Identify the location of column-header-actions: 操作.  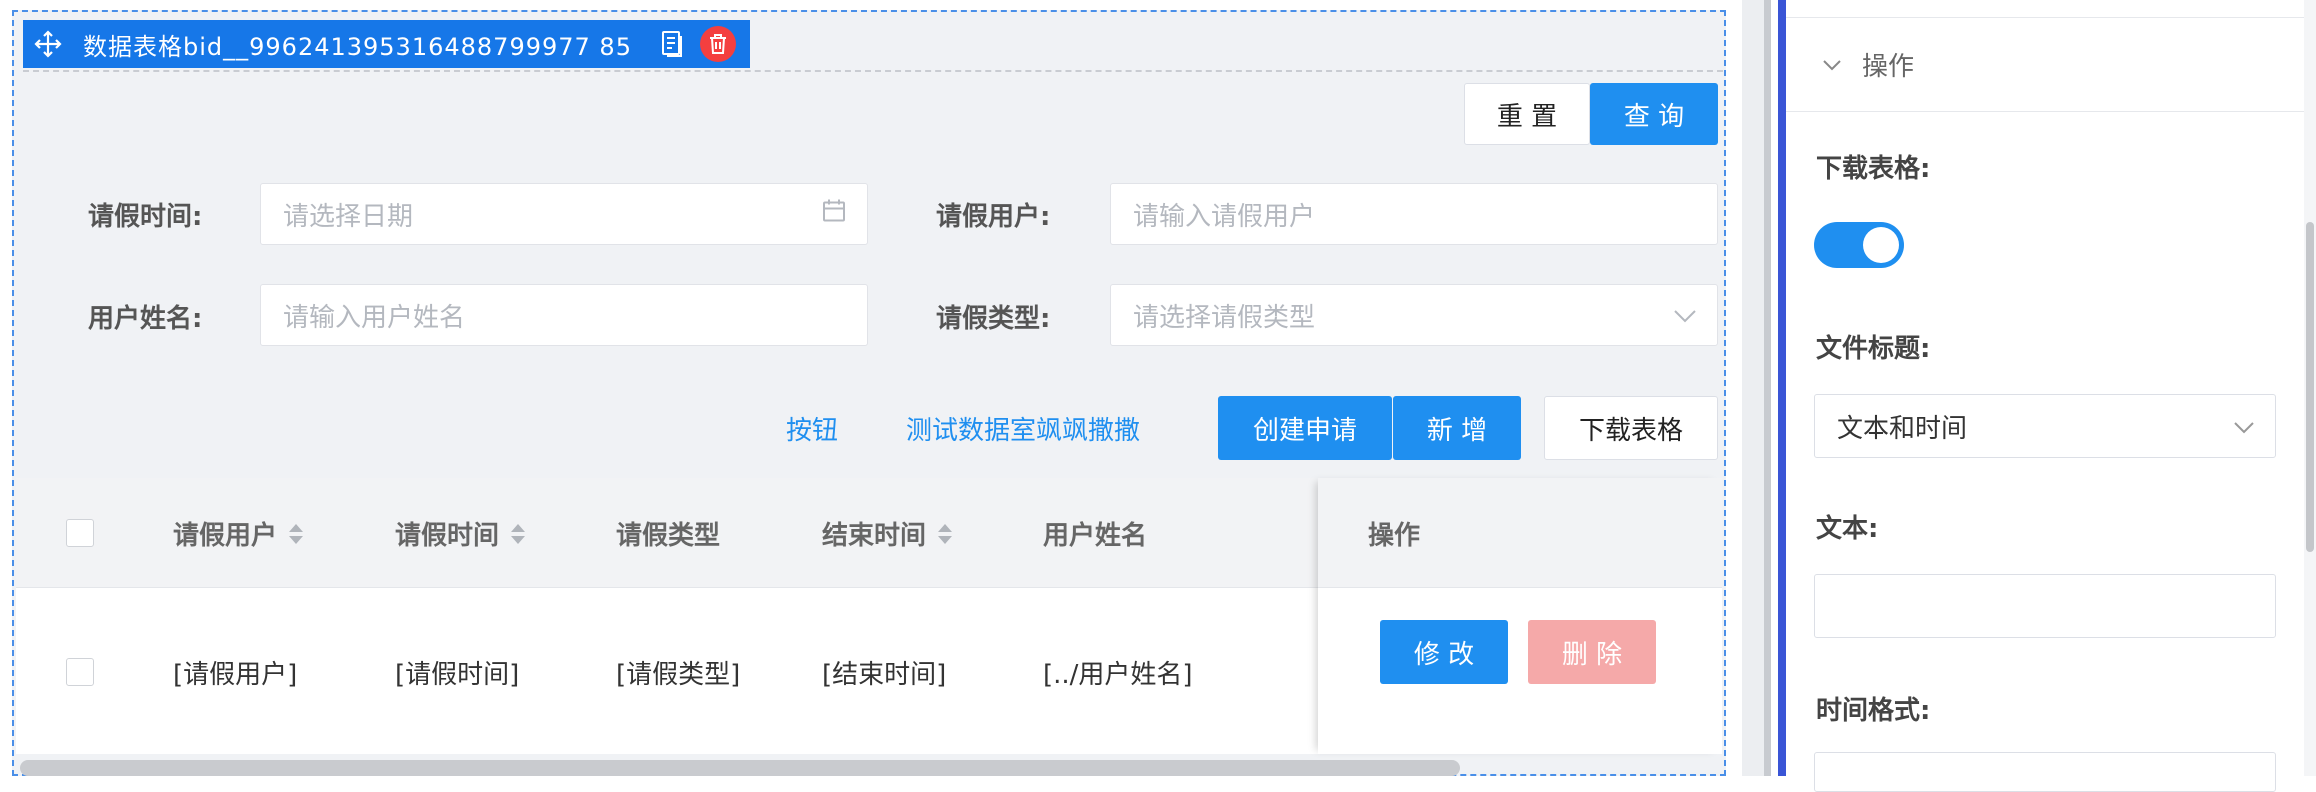
(1394, 536).